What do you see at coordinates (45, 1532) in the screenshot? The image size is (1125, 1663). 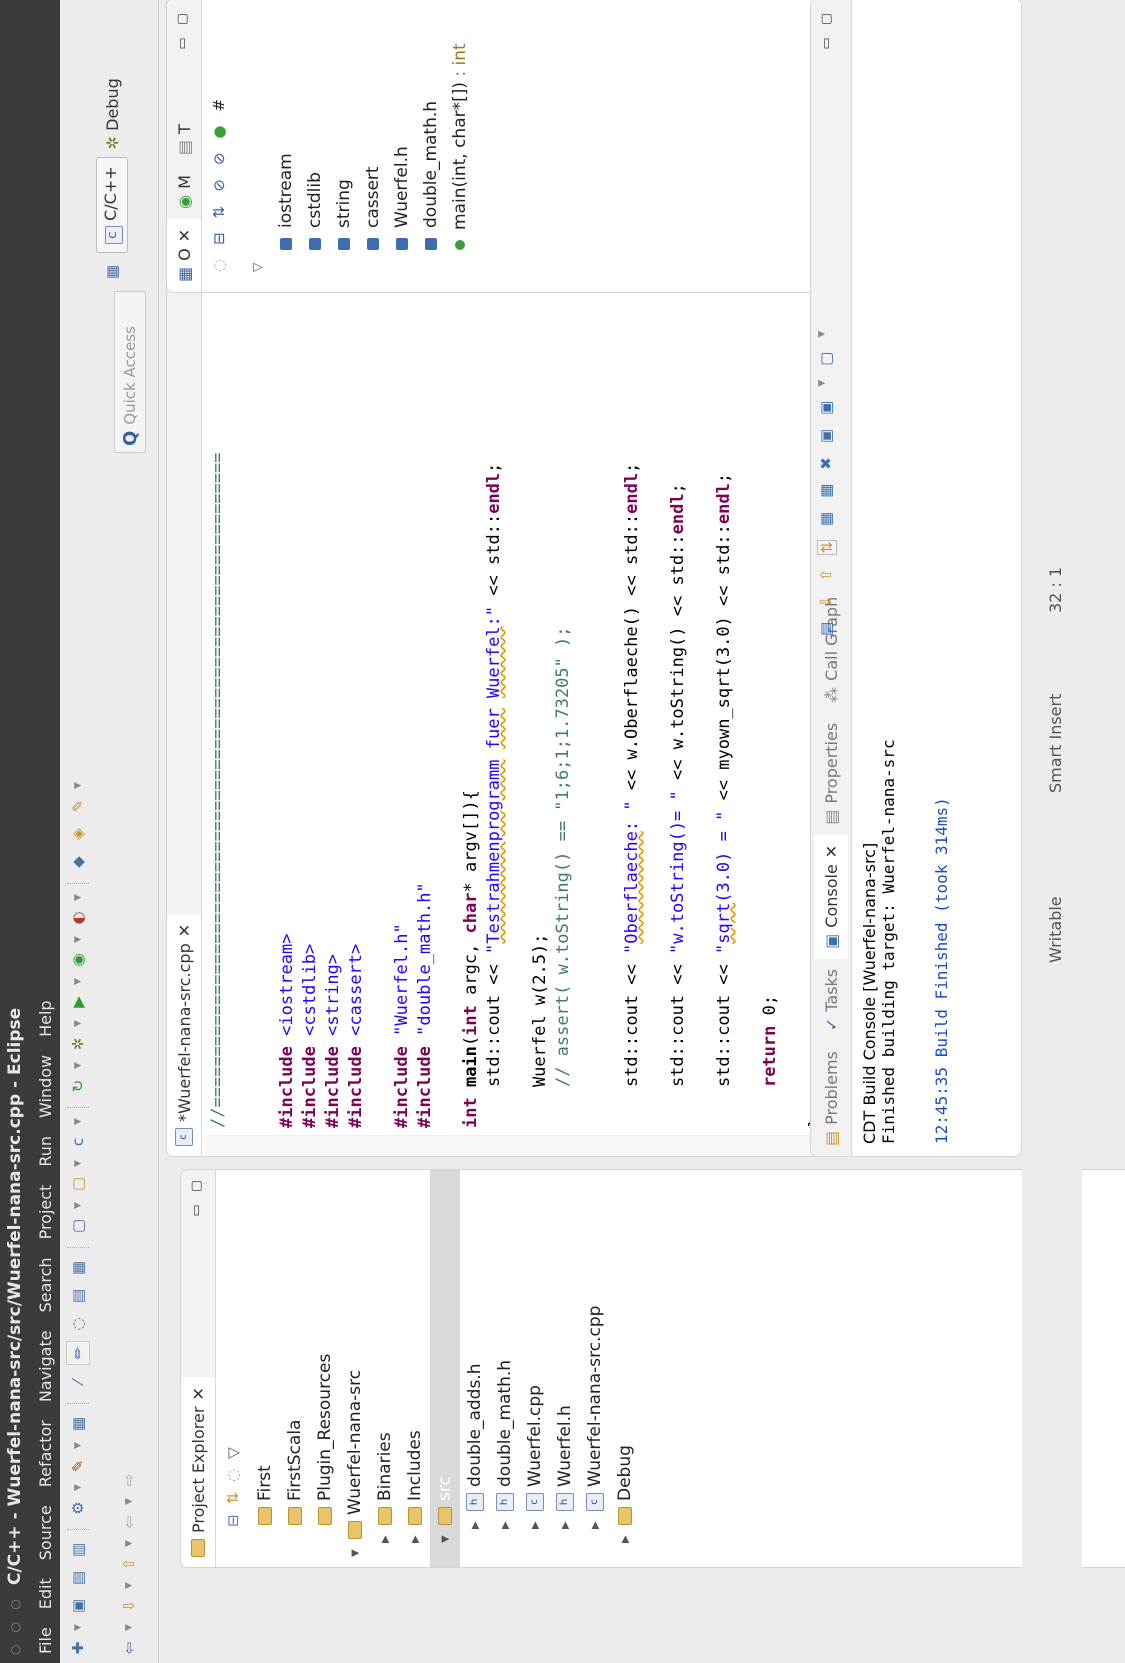 I see `menu-source: Source` at bounding box center [45, 1532].